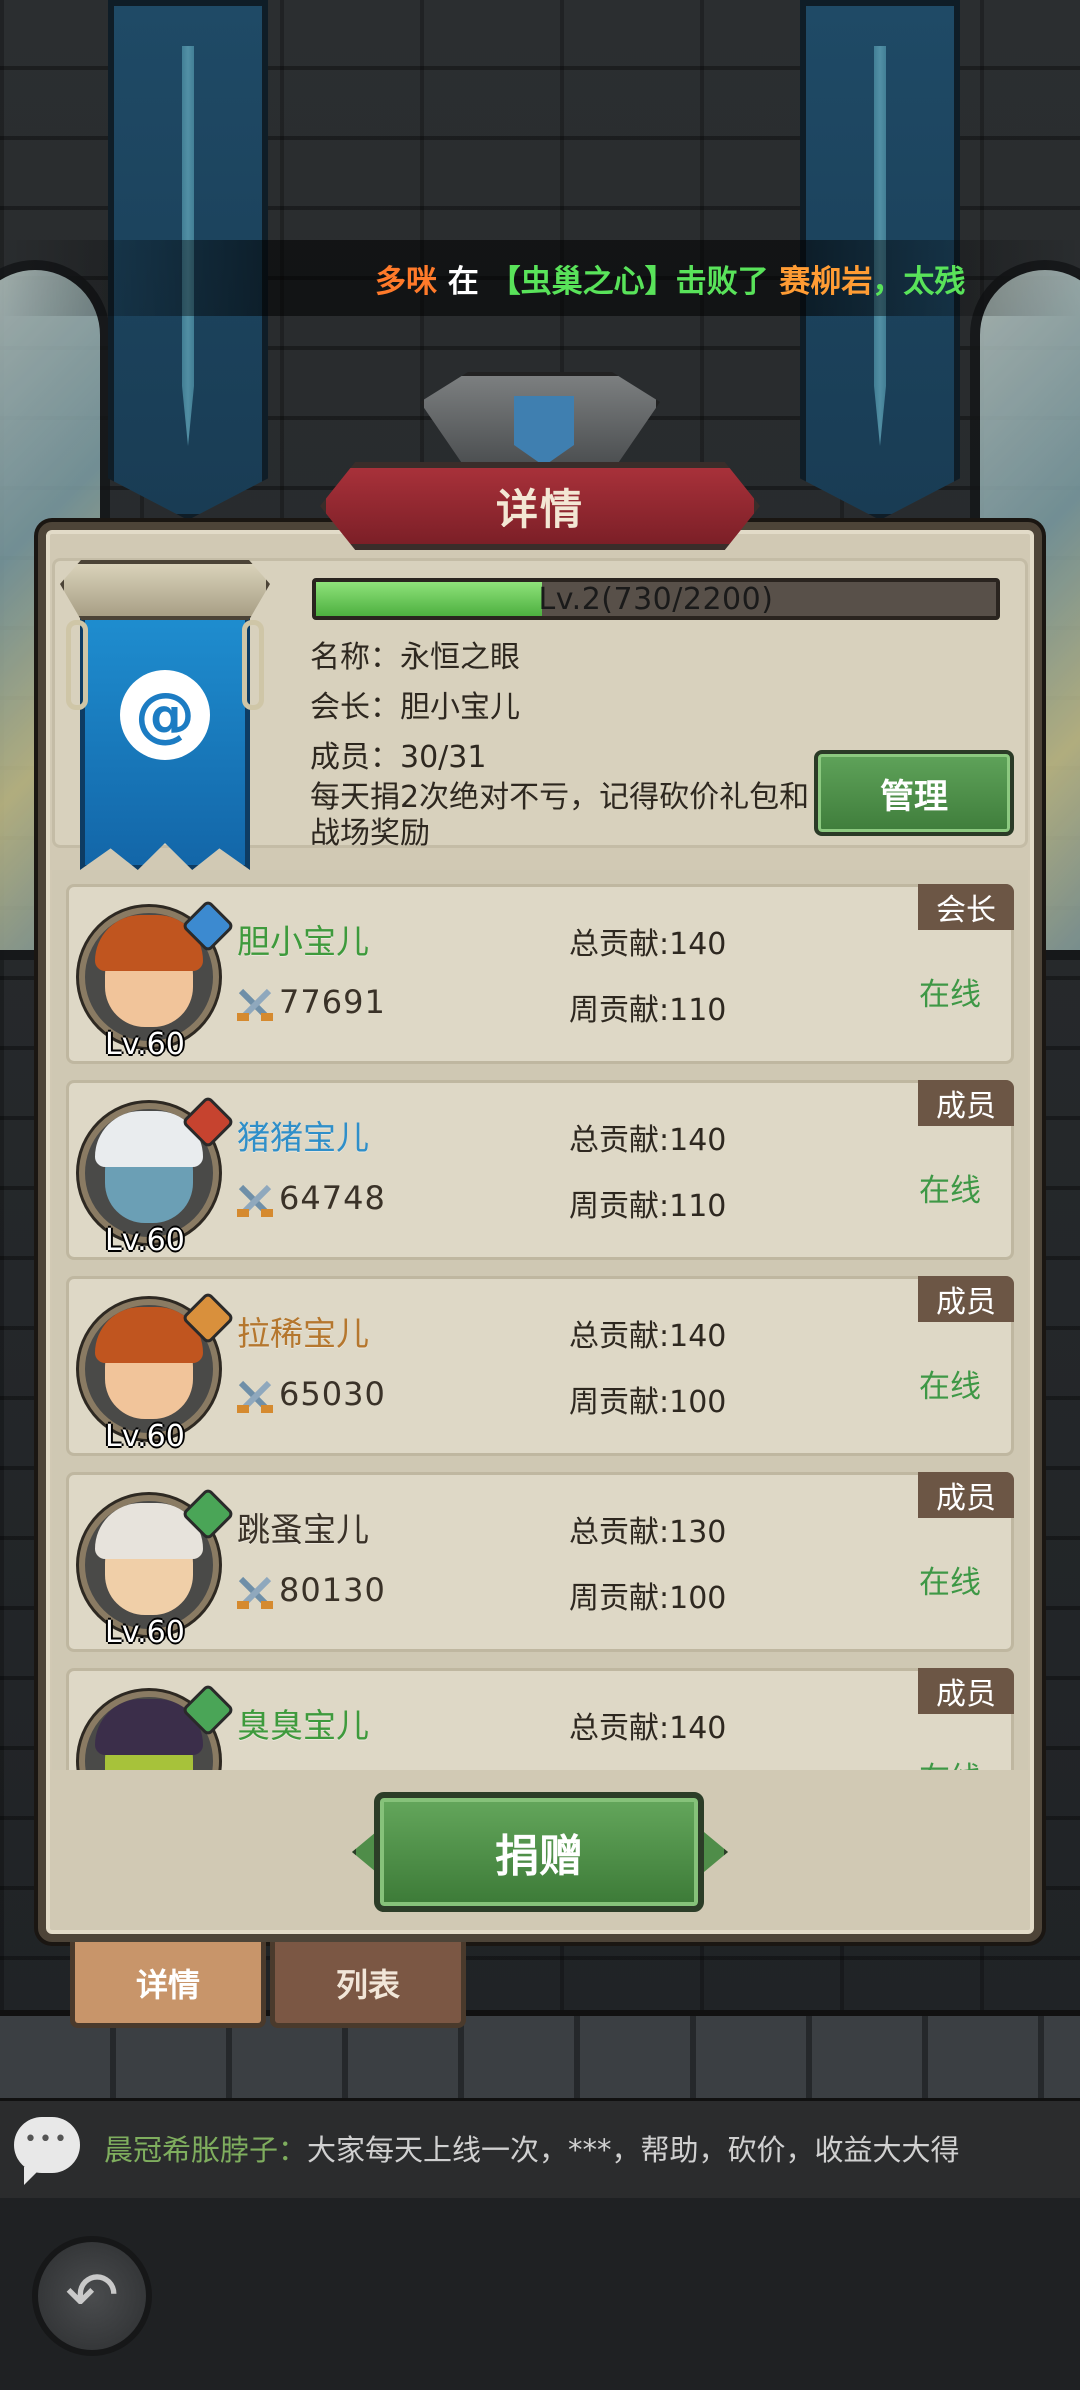 Image resolution: width=1080 pixels, height=2390 pixels. What do you see at coordinates (966, 907) in the screenshot?
I see `member-role-tag: 会长` at bounding box center [966, 907].